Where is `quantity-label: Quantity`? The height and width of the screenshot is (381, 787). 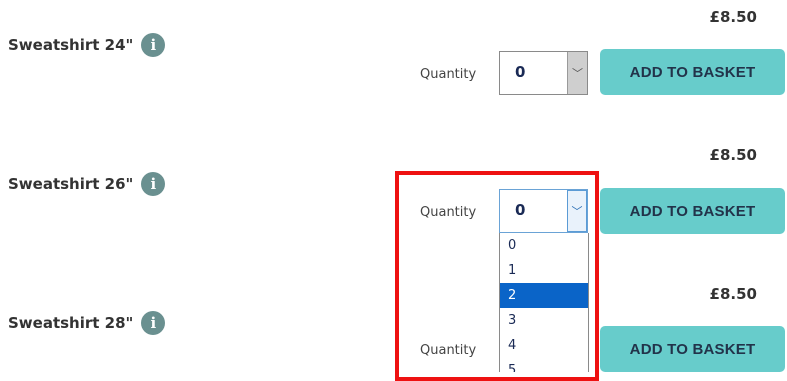 quantity-label: Quantity is located at coordinates (448, 74).